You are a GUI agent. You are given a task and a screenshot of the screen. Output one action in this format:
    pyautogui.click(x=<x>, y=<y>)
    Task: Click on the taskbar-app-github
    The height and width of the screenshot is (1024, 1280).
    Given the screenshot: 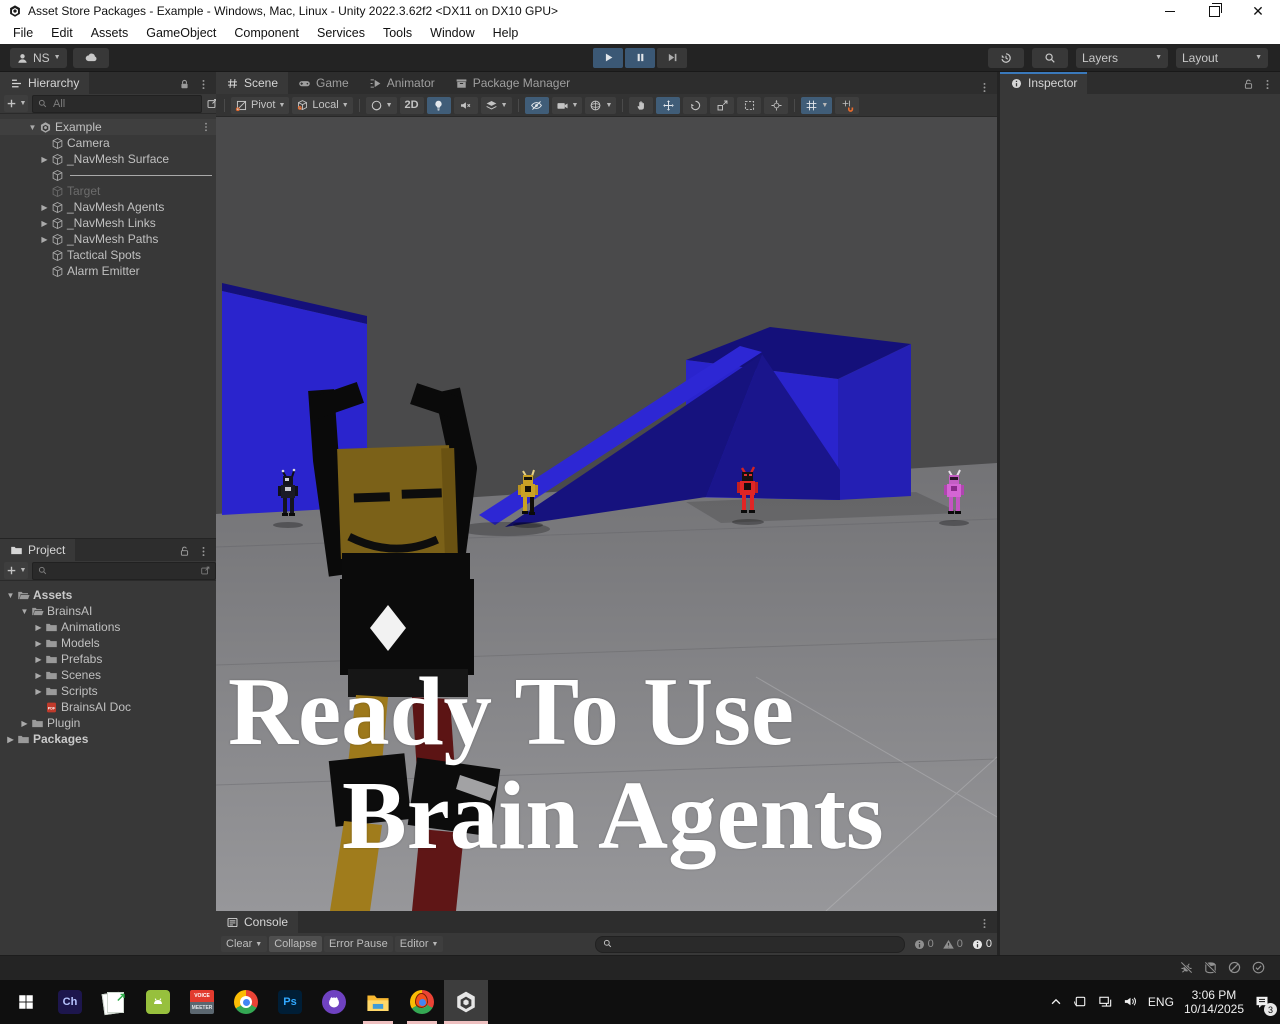 What is the action you would take?
    pyautogui.click(x=334, y=1002)
    